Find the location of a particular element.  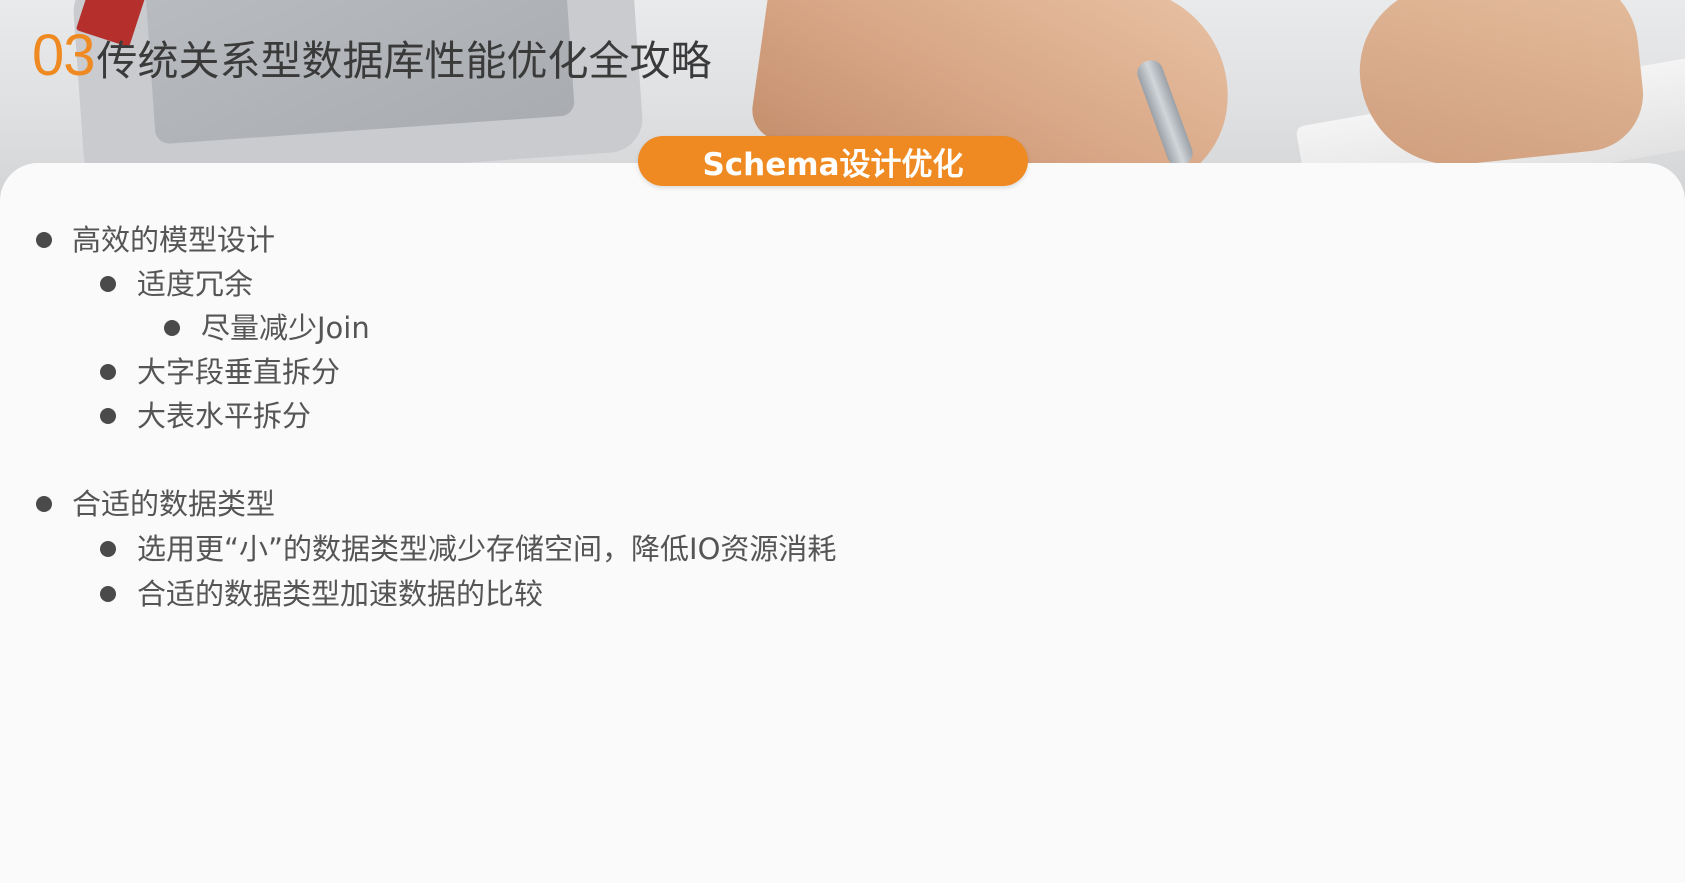

outline-item: 合适的数据类型 is located at coordinates (155, 504).